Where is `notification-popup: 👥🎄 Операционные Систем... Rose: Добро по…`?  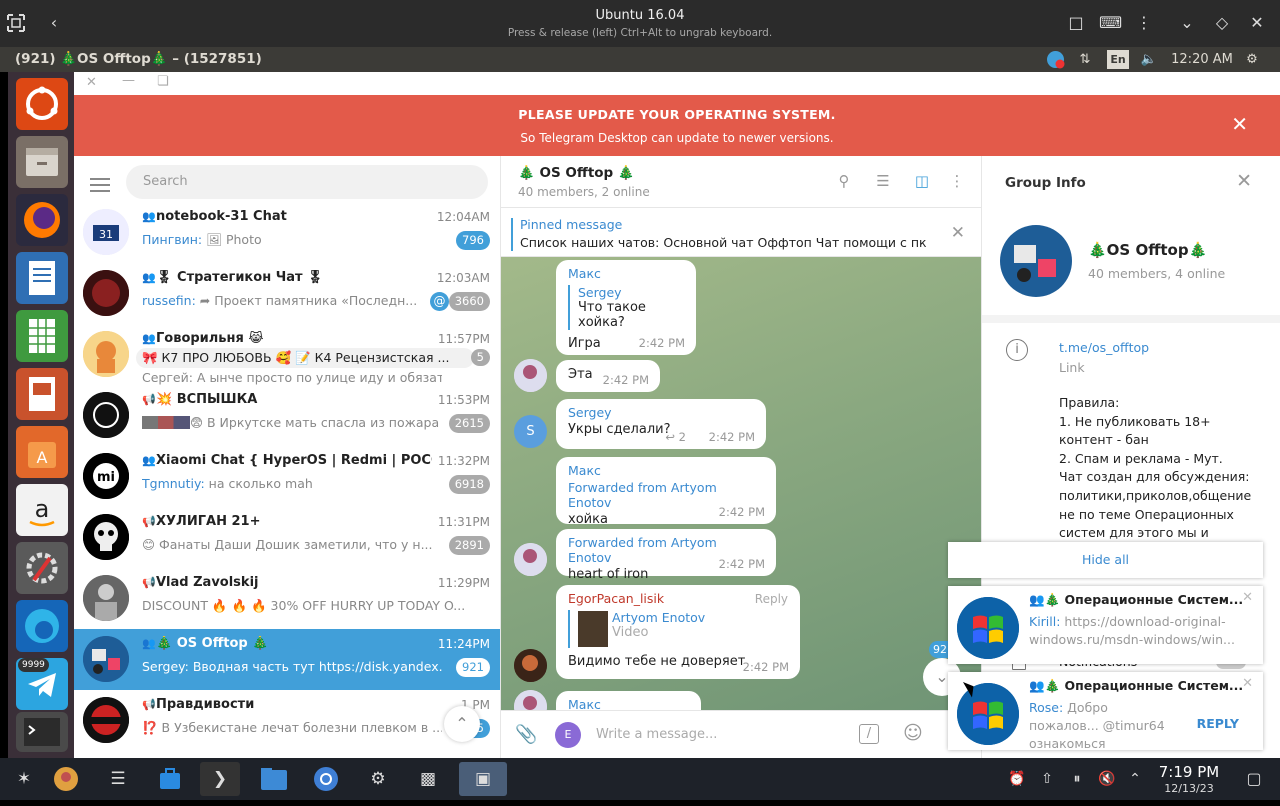 notification-popup: 👥🎄 Операционные Систем... Rose: Добро по… is located at coordinates (1105, 711).